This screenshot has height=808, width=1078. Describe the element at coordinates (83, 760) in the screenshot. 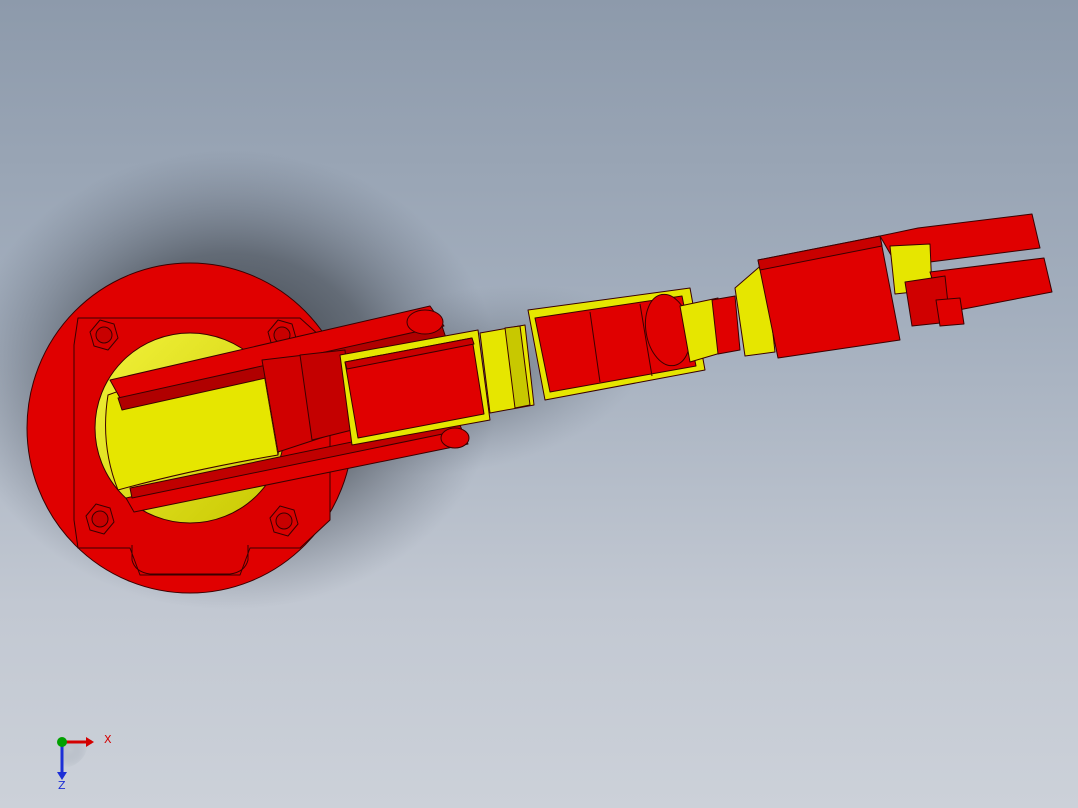

I see `reference-triad: X Z` at that location.